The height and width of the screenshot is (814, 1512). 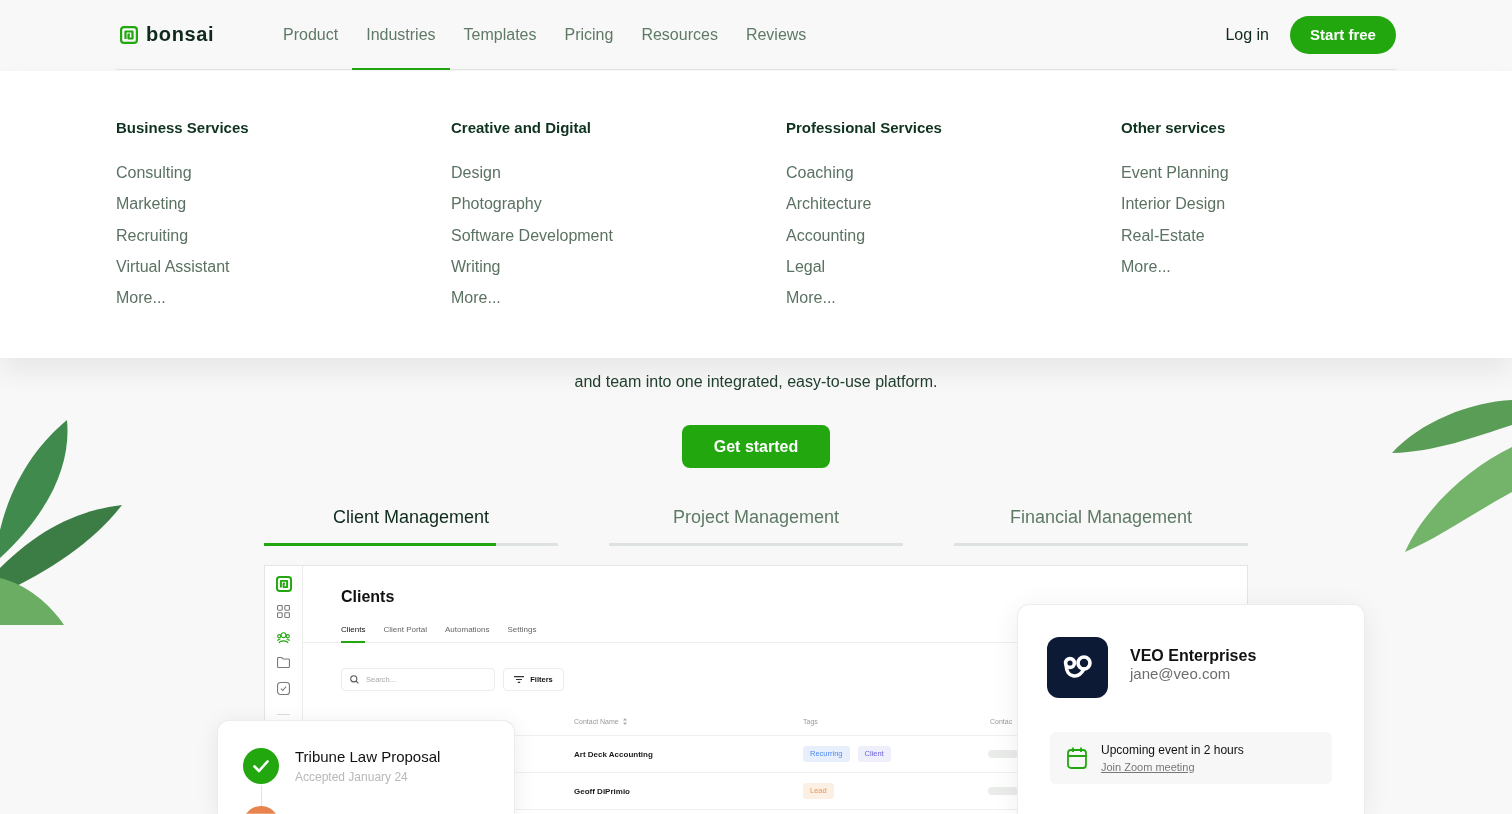 I want to click on menu-link: Recruiting, so click(x=152, y=235).